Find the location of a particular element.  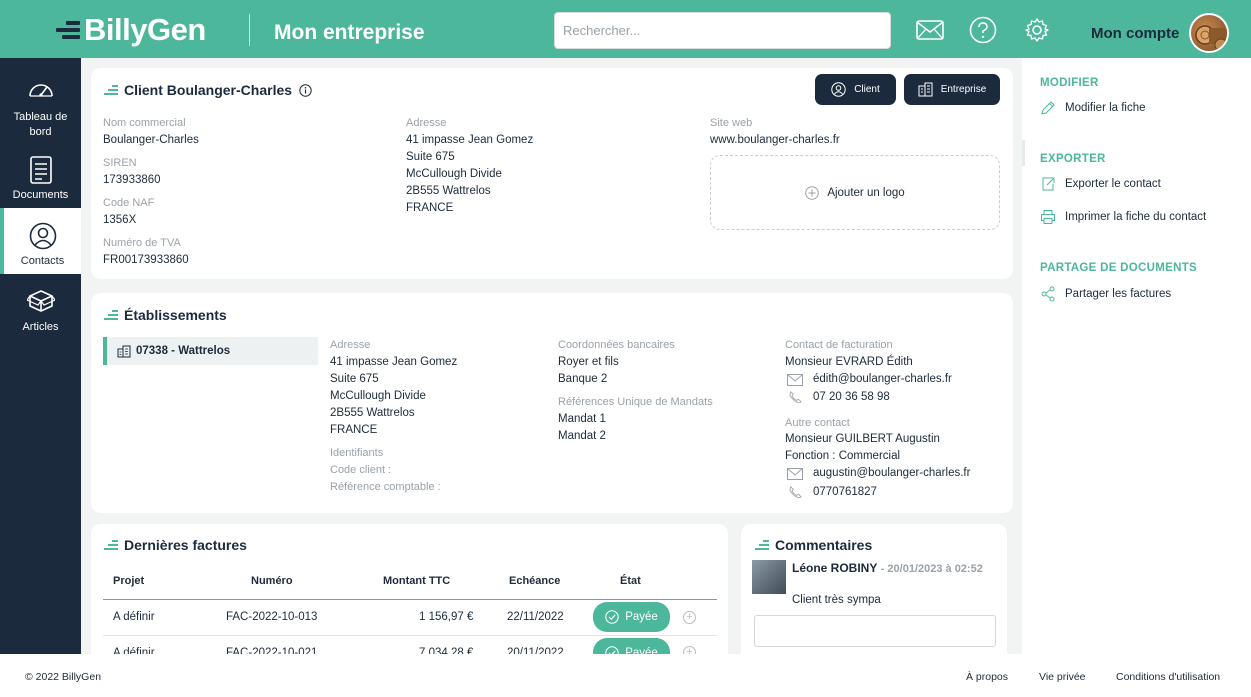

mail-icon is located at coordinates (930, 30).